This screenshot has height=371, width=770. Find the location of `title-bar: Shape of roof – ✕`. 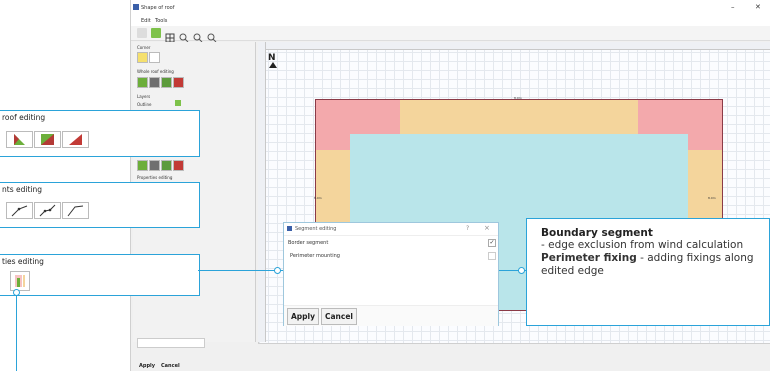

title-bar: Shape of roof – ✕ is located at coordinates (450, 8).